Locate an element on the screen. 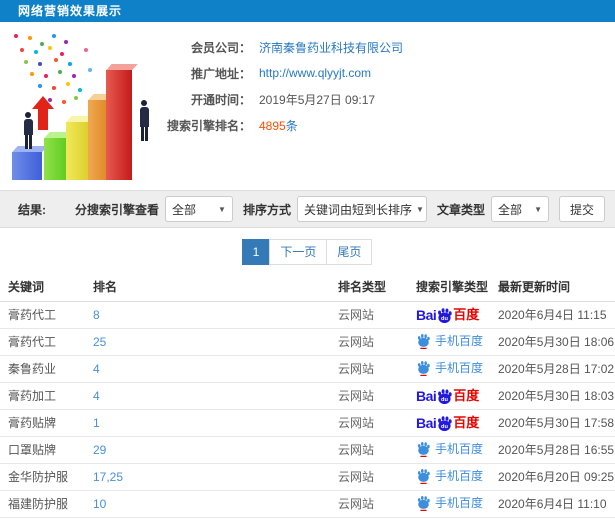 This screenshot has height=520, width=615. open-time-row: 开通时间： 2019年5月27日 09:17 is located at coordinates (279, 99).